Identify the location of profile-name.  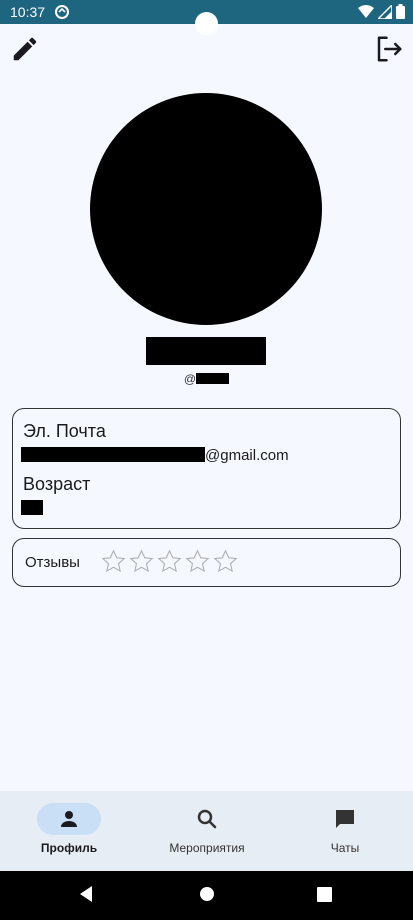
(206, 351).